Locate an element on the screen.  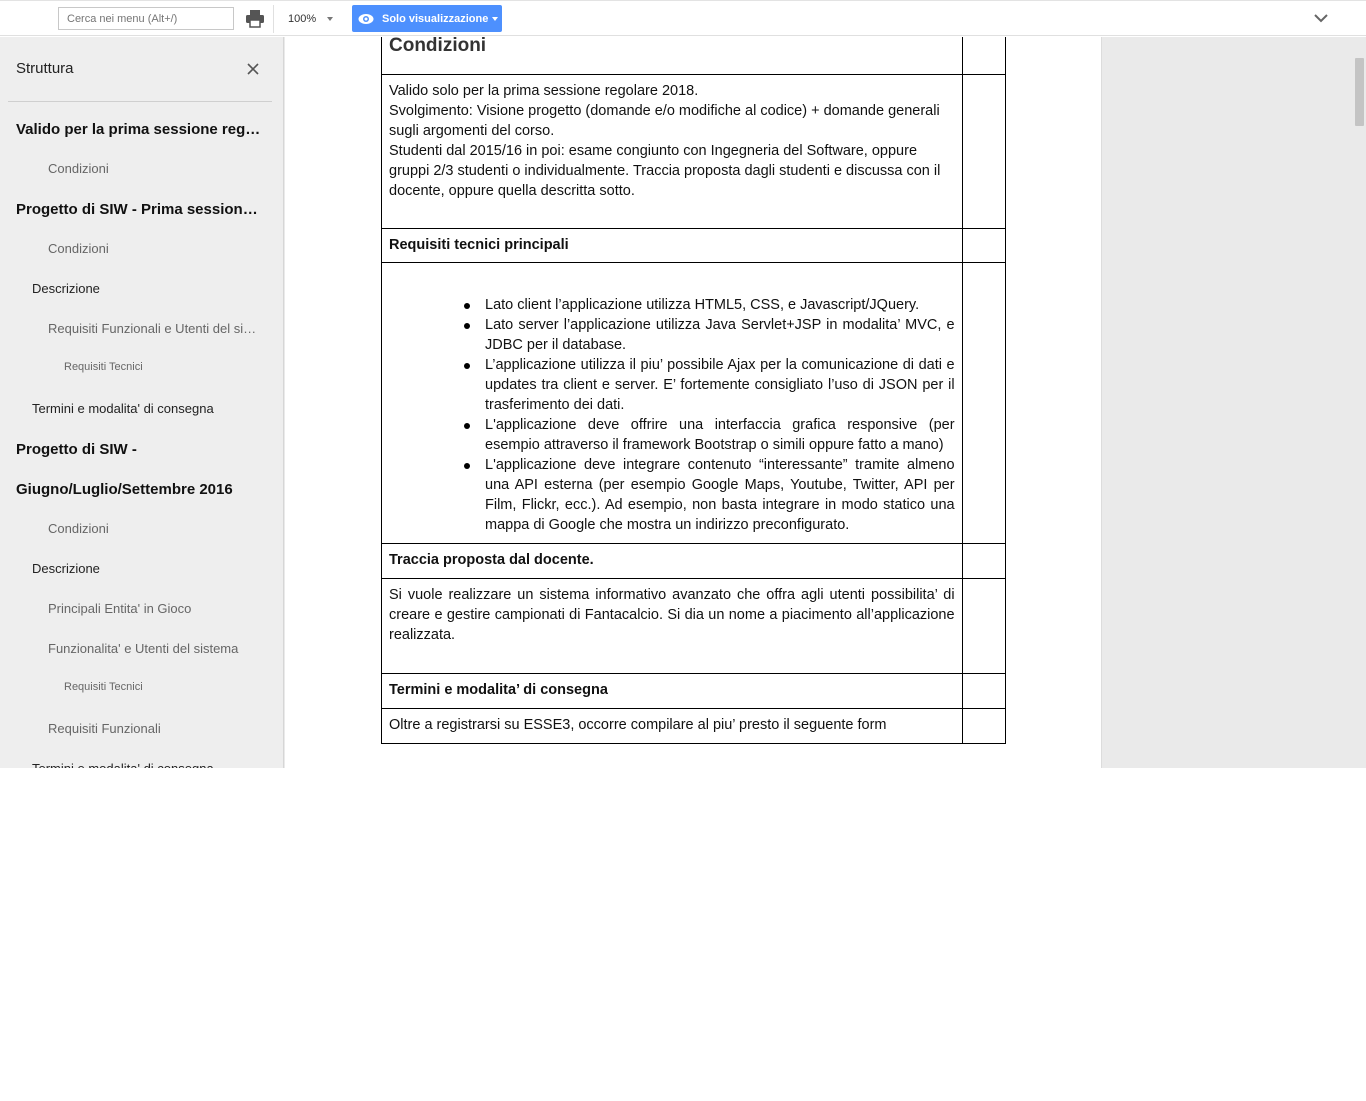
table-row: Requisiti tecnici principali is located at coordinates (694, 245).